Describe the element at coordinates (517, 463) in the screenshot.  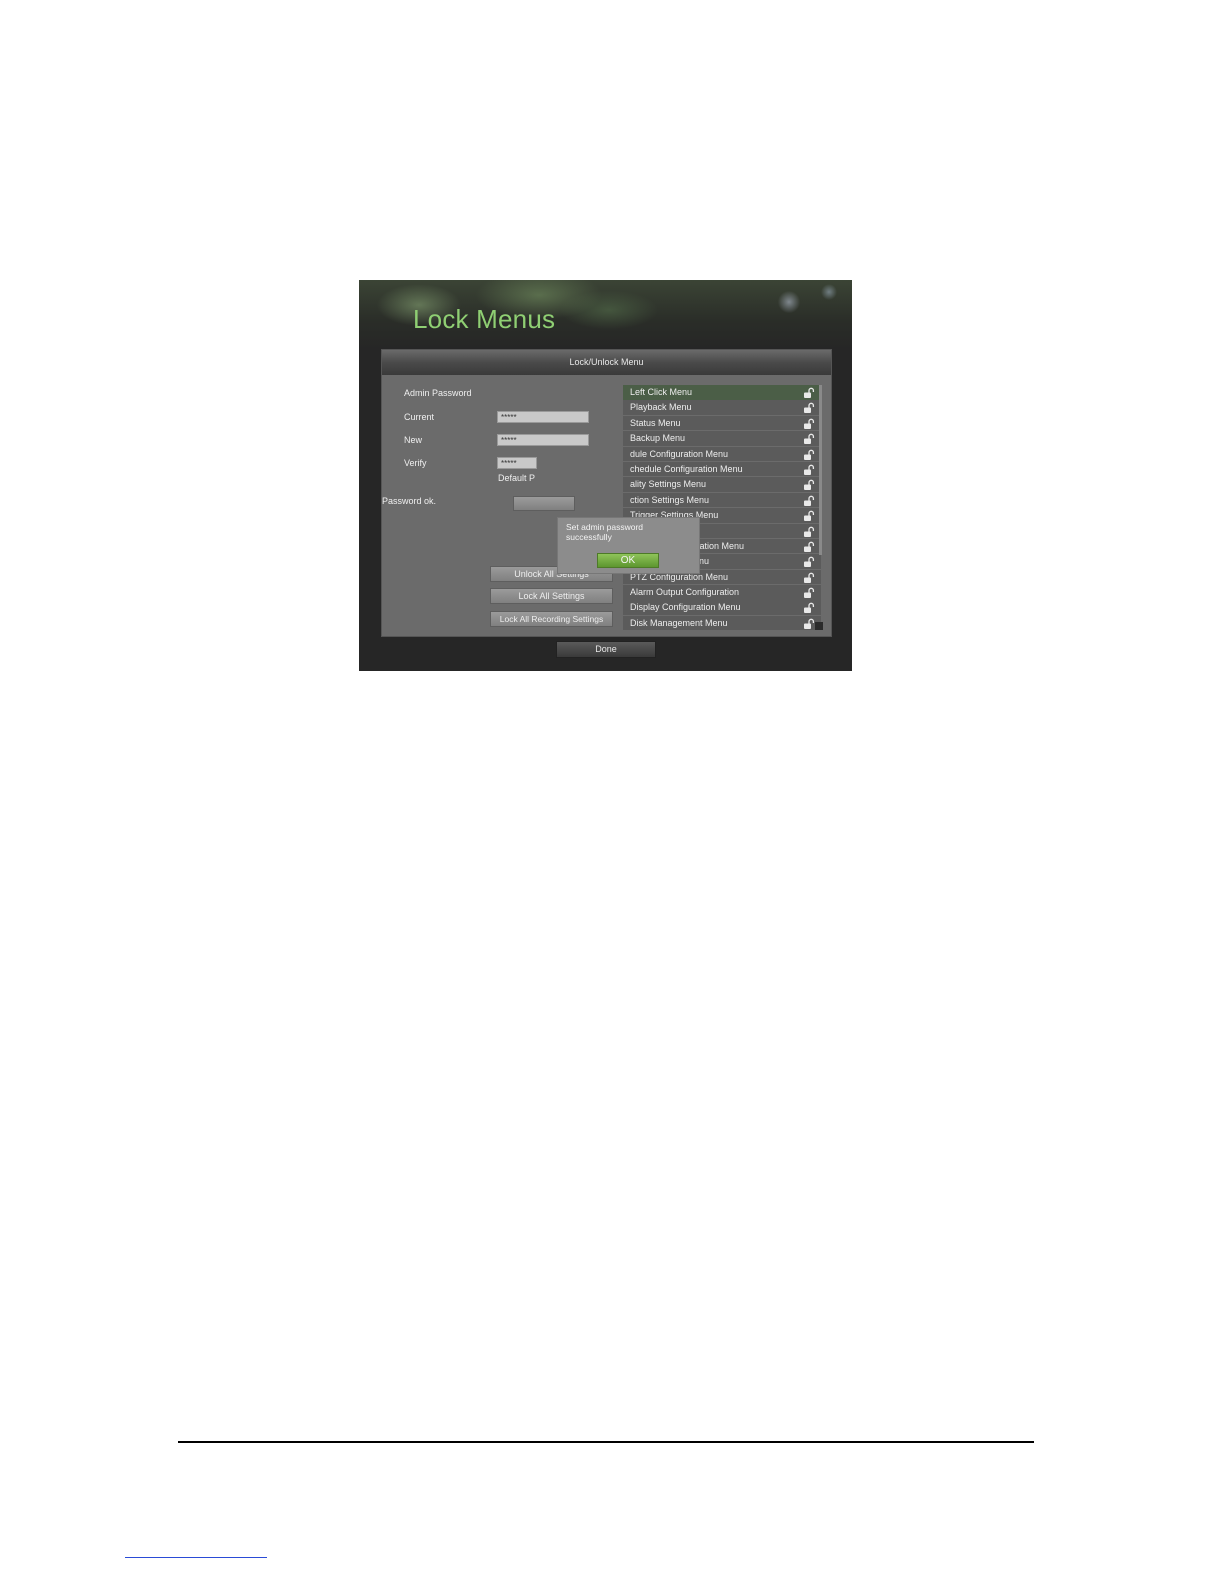
I see `verify-password-field: *****` at that location.